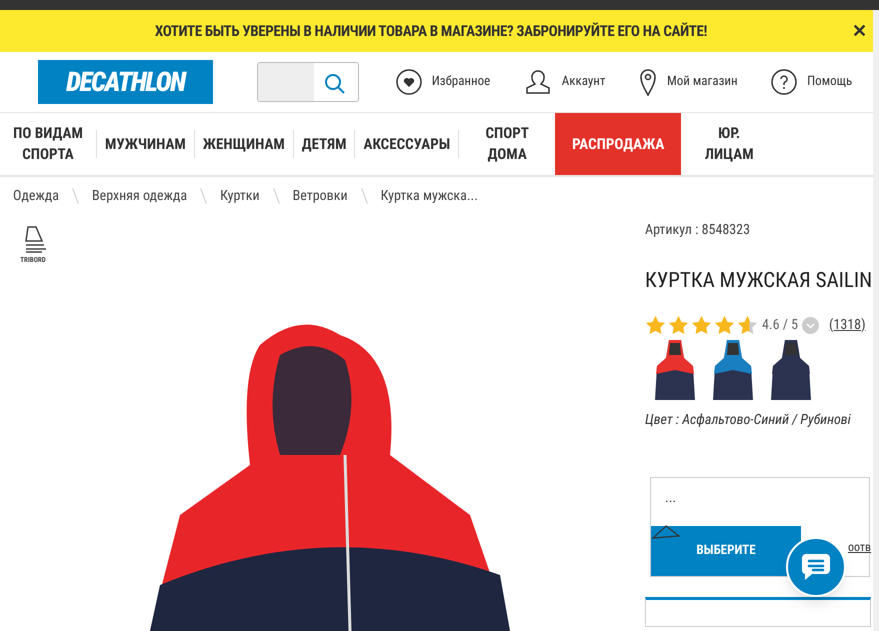 Image resolution: width=879 pixels, height=631 pixels. Describe the element at coordinates (847, 325) in the screenshot. I see `reviews-link: (1318)` at that location.